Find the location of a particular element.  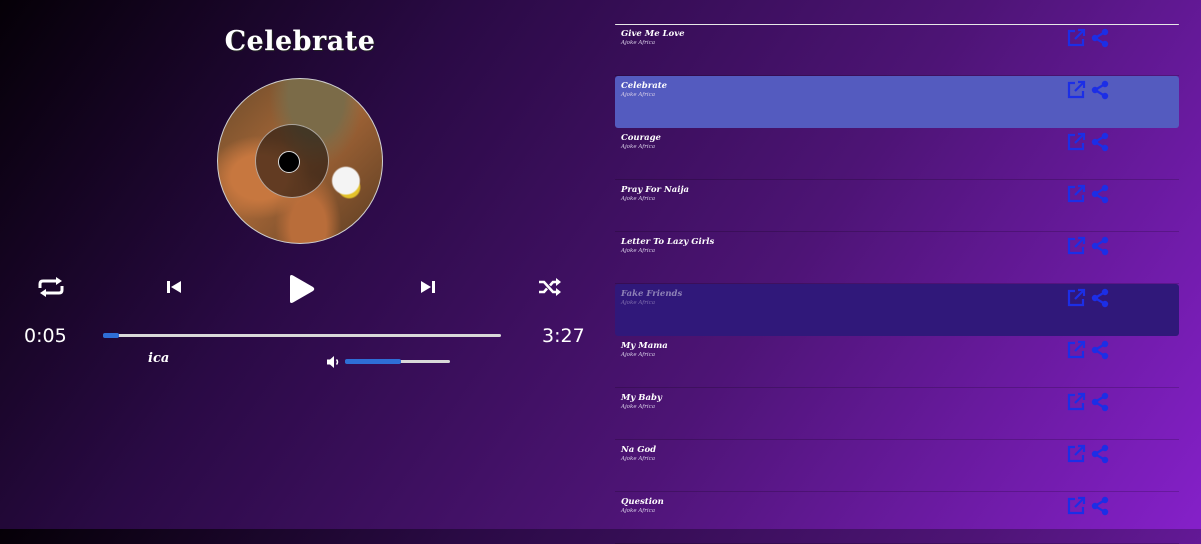

progress-fill is located at coordinates (111, 335).